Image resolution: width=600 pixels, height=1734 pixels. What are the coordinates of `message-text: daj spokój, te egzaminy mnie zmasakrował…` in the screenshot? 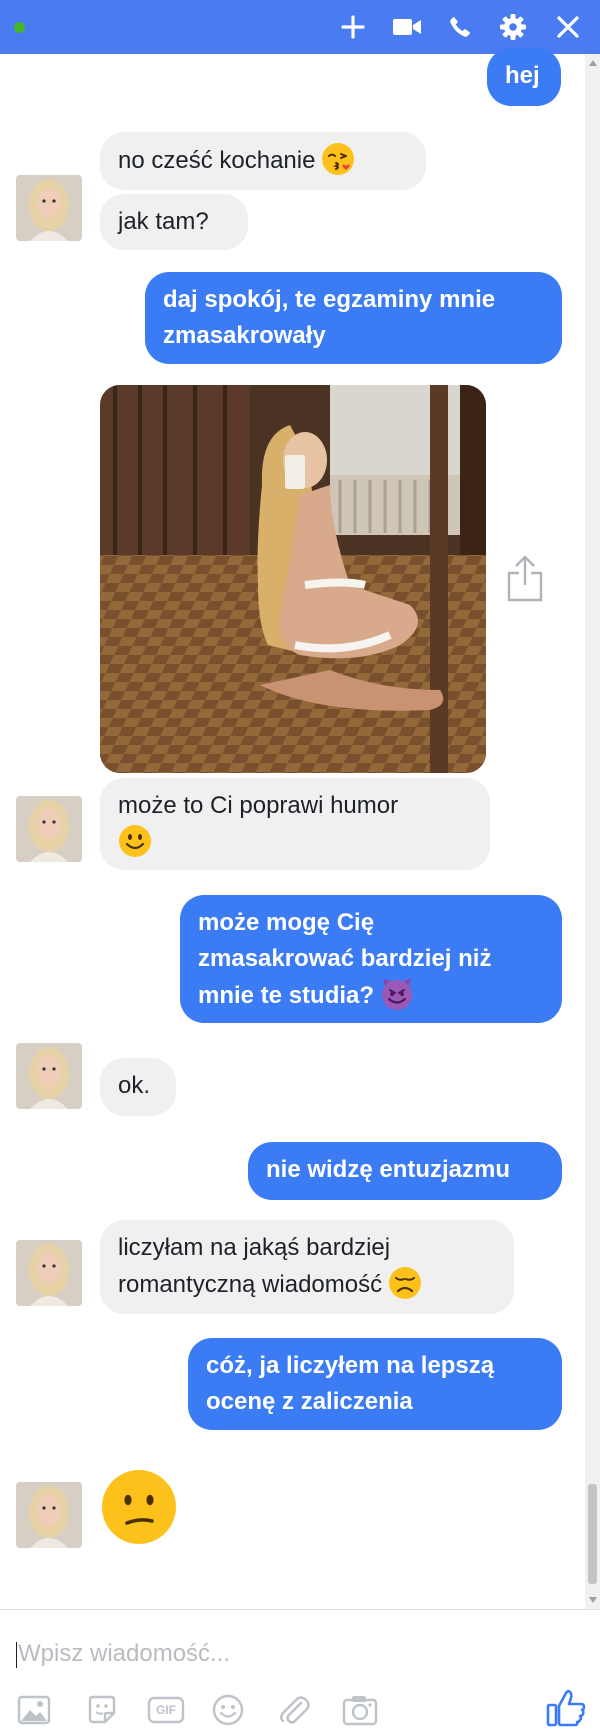 It's located at (329, 317).